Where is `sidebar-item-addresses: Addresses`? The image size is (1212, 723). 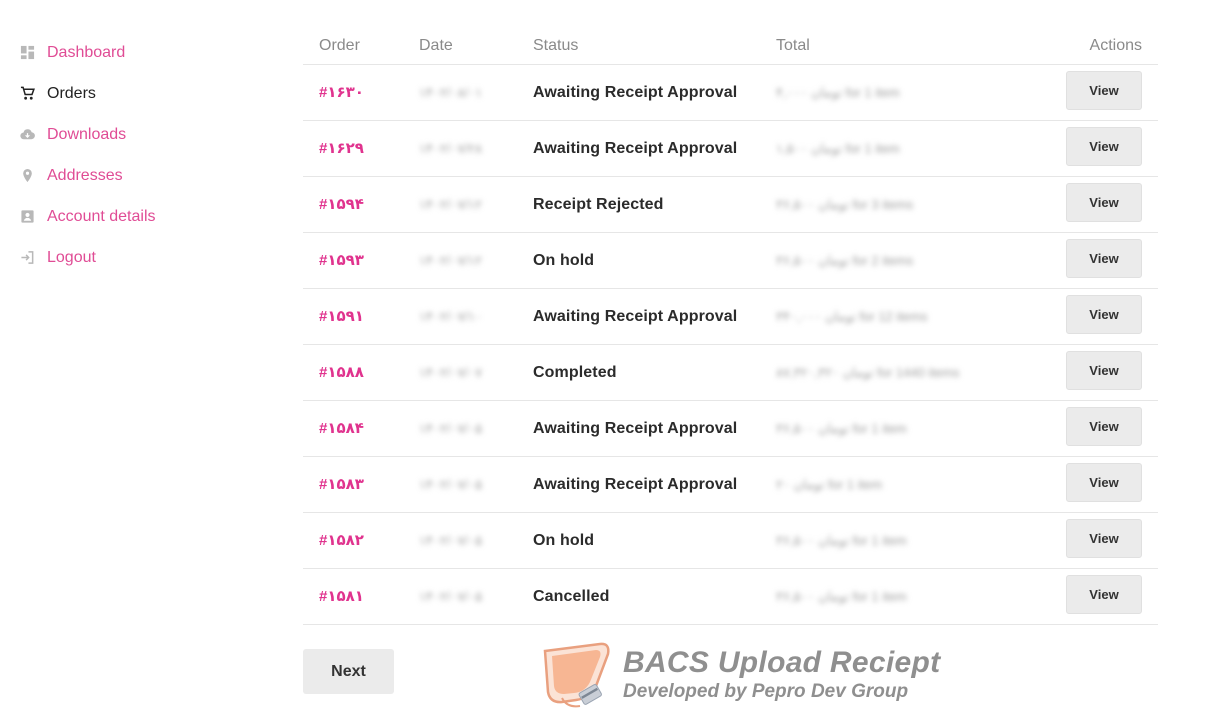
sidebar-item-addresses: Addresses is located at coordinates (138, 175).